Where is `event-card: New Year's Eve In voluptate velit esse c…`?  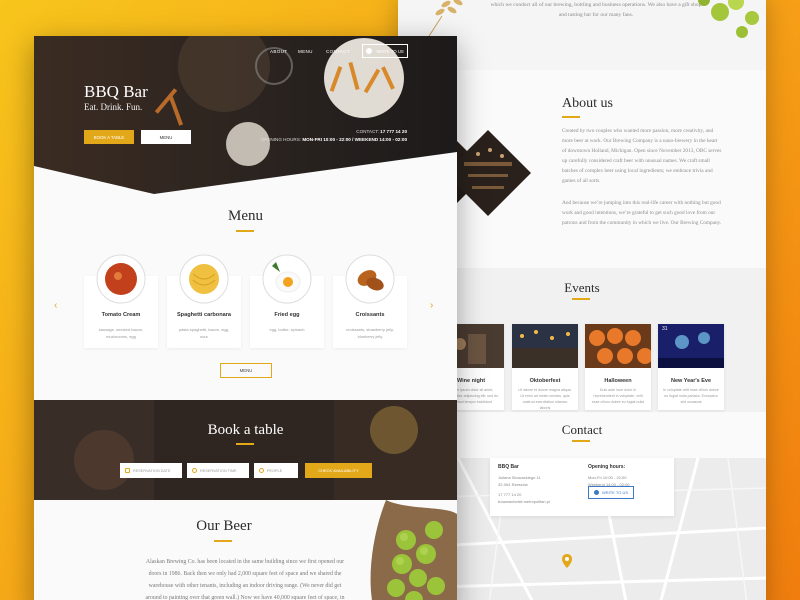
event-card: New Year's Eve In voluptate velit esse c… is located at coordinates (691, 367).